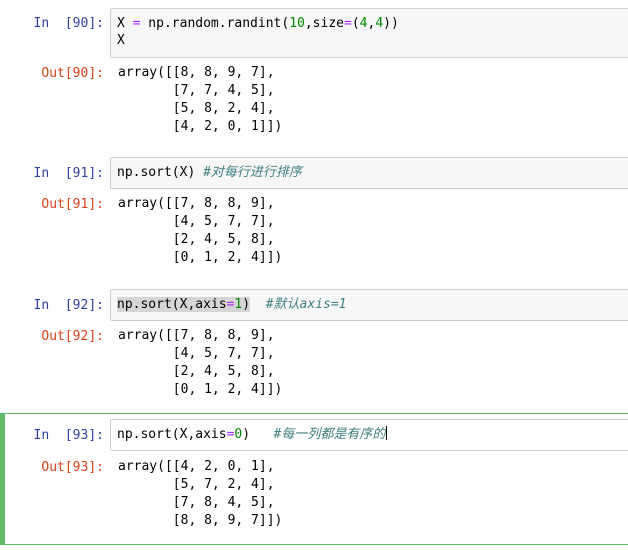 Image resolution: width=628 pixels, height=550 pixels. I want to click on input-prompt: In [91]:, so click(68, 173).